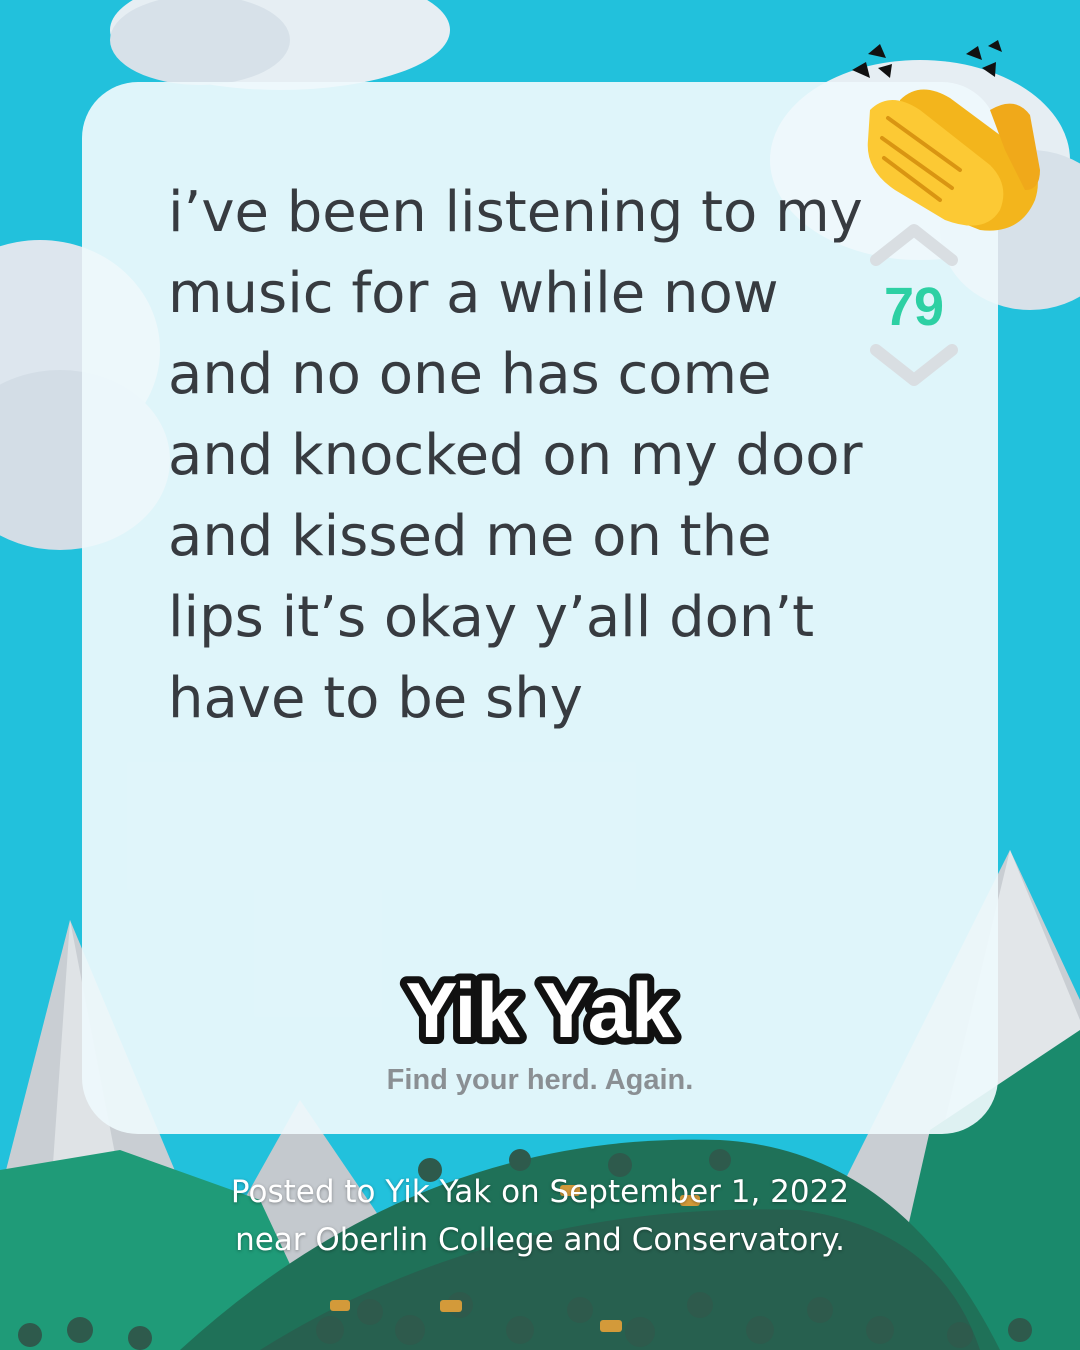 This screenshot has height=1350, width=1080. I want to click on vote-count: 79, so click(914, 307).